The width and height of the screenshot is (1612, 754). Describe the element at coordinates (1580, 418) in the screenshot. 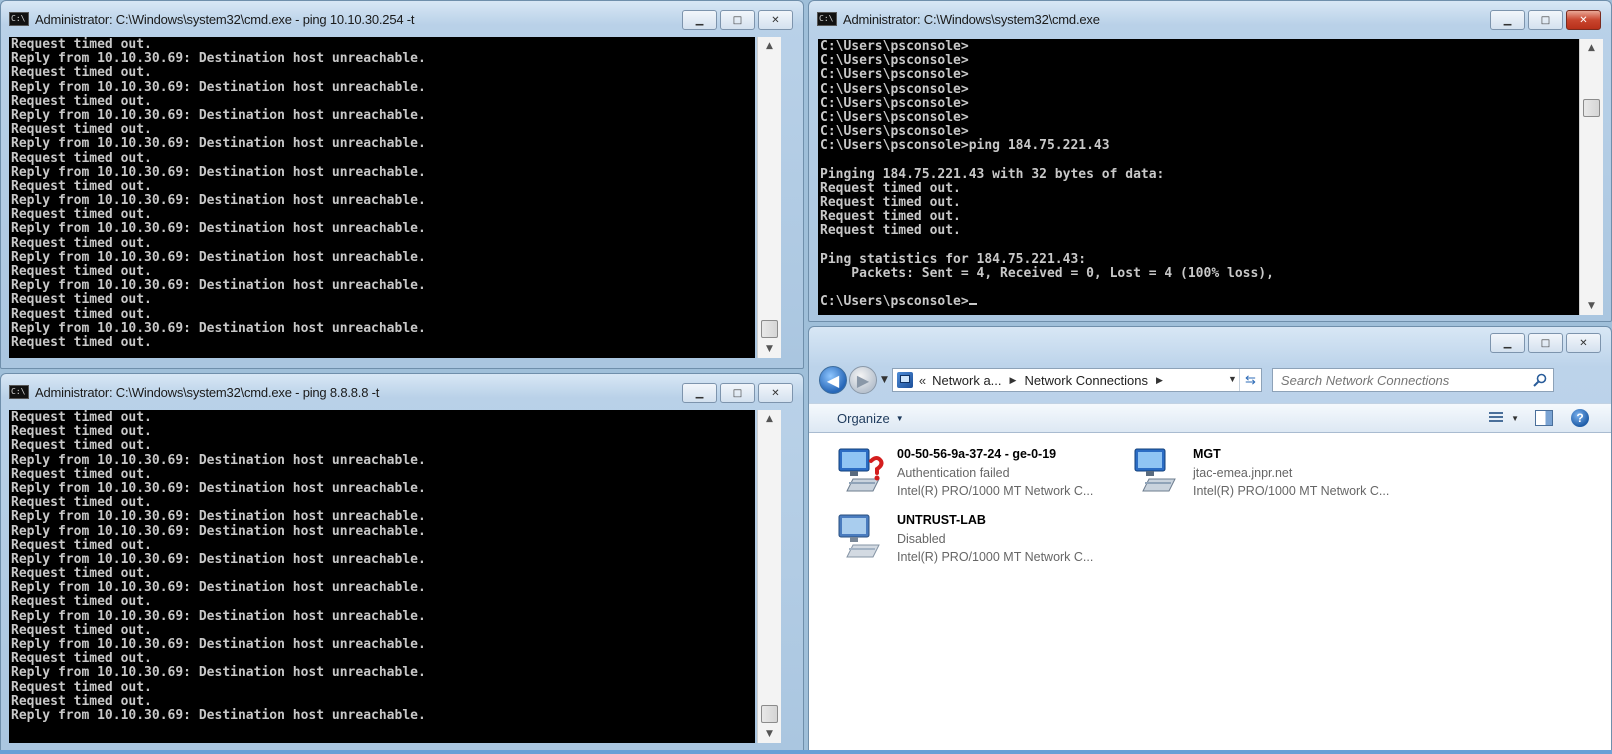

I see `help-icon` at that location.